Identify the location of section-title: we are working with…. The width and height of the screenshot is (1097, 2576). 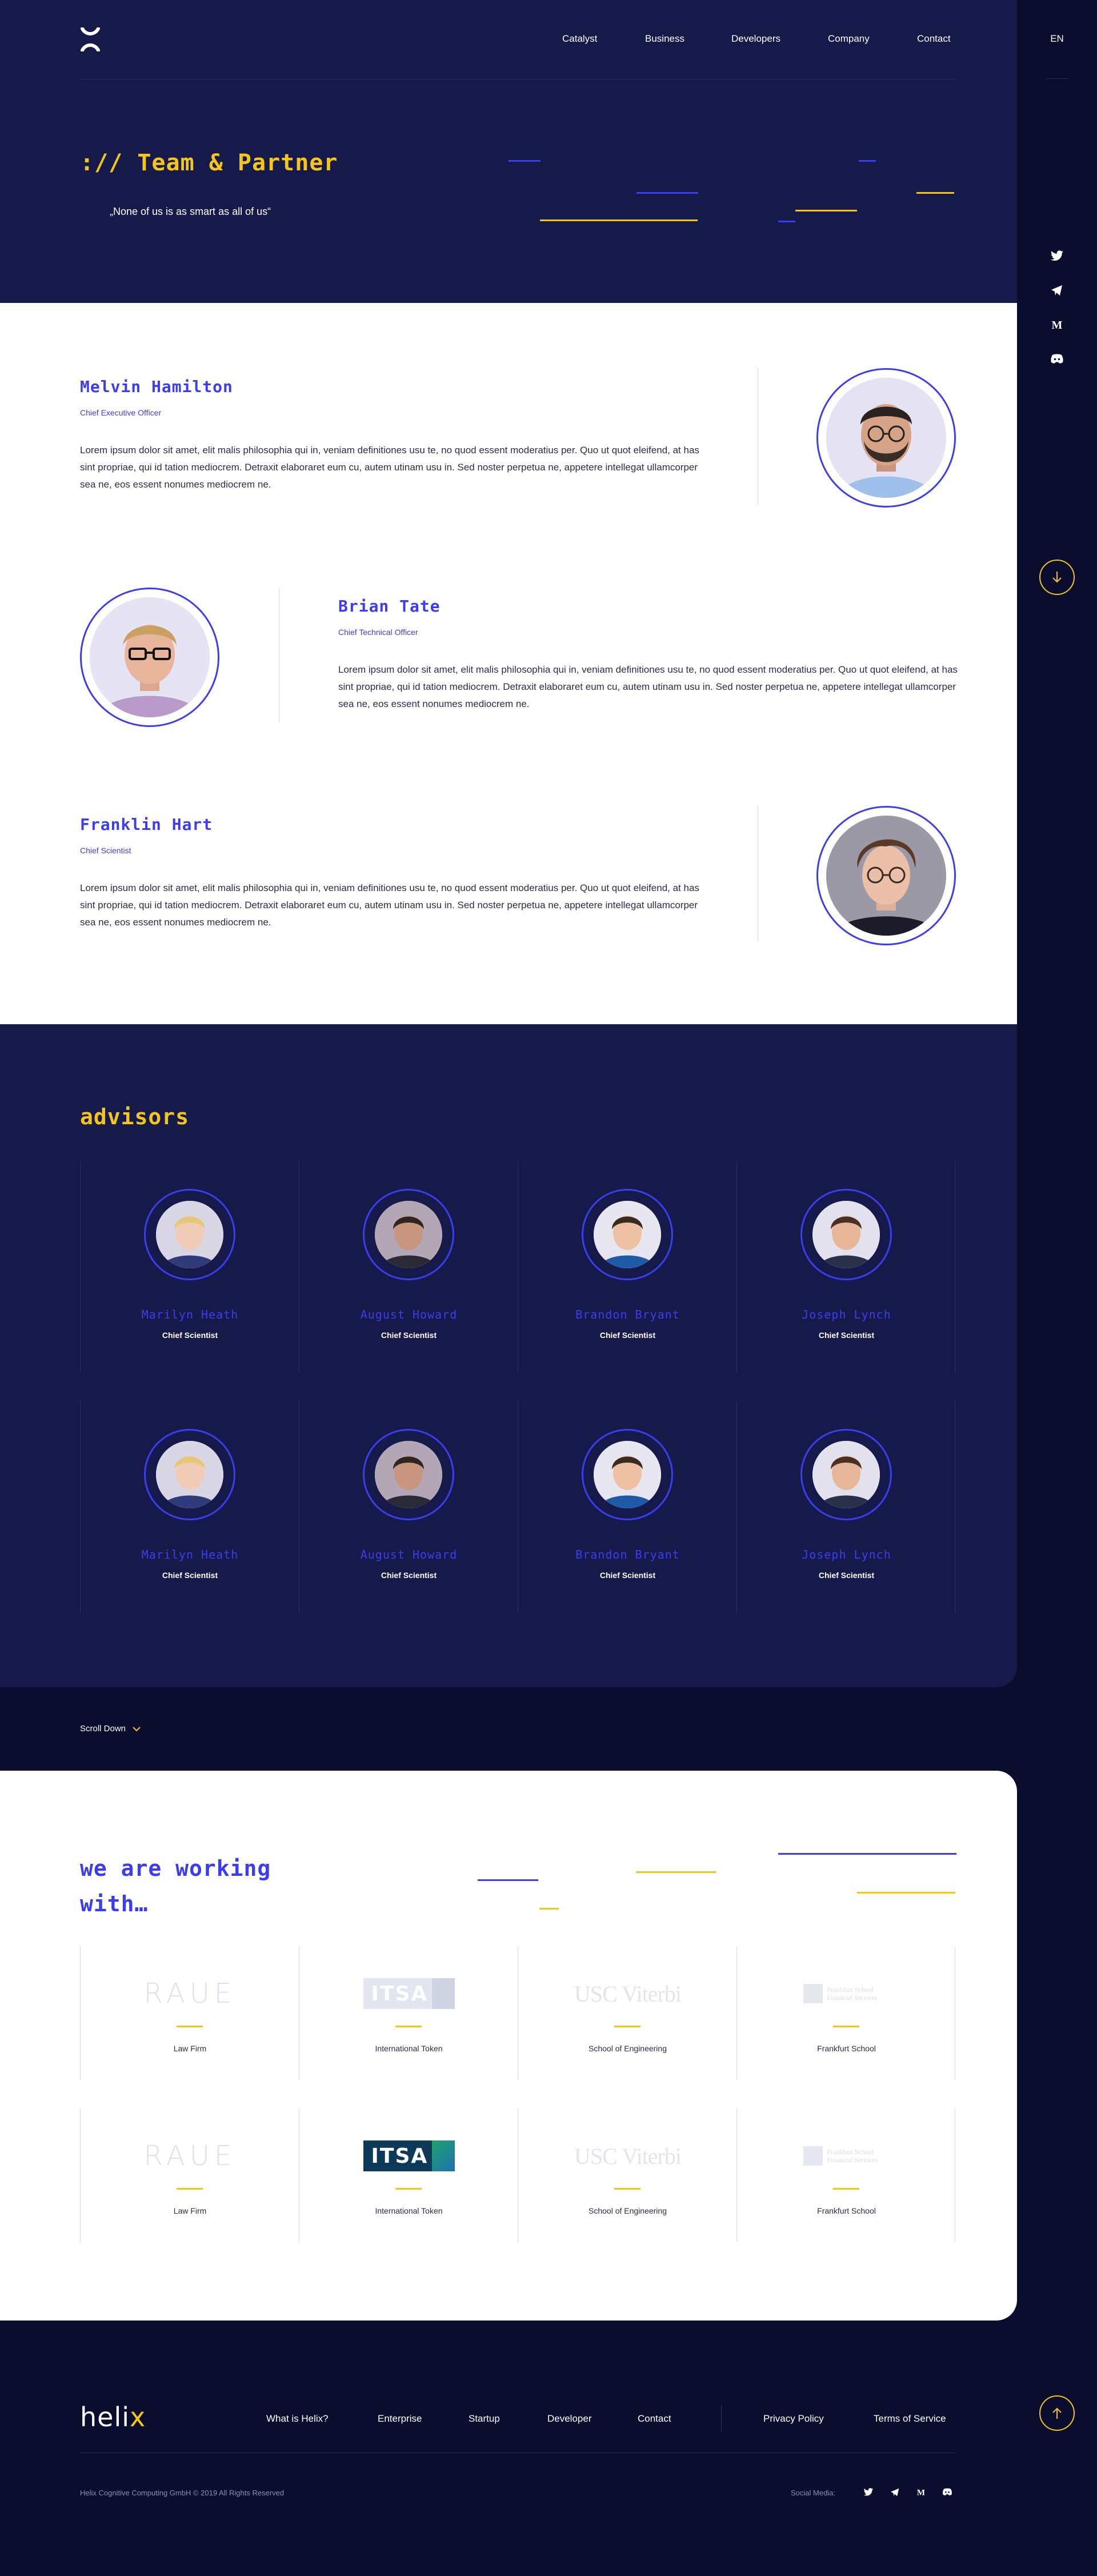
(176, 1886).